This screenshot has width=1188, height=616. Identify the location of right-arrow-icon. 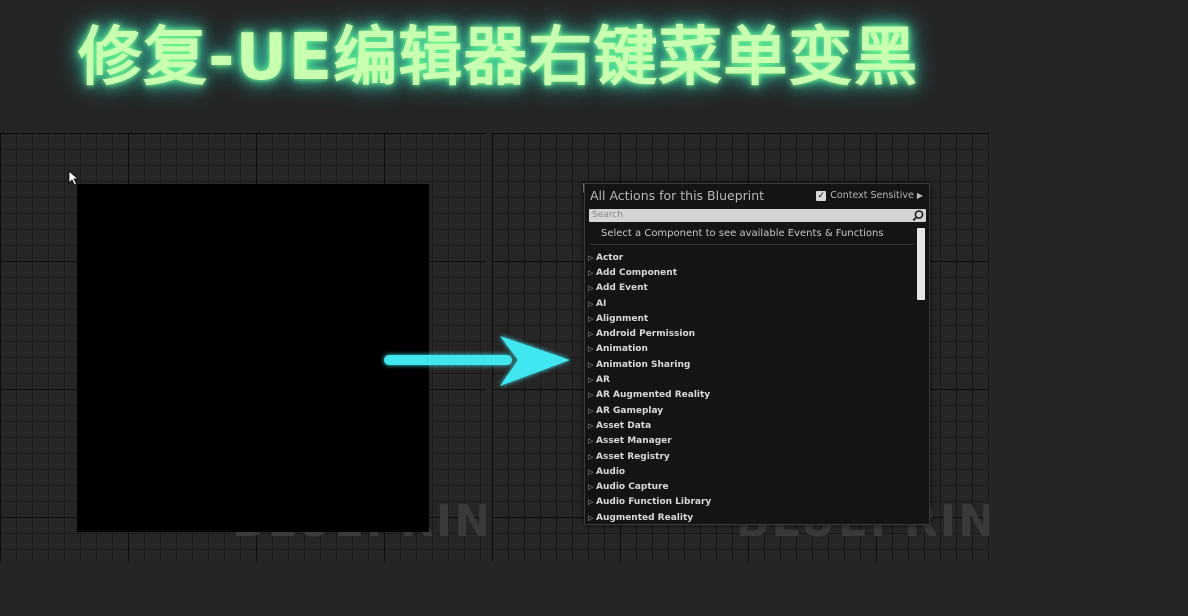
(477, 361).